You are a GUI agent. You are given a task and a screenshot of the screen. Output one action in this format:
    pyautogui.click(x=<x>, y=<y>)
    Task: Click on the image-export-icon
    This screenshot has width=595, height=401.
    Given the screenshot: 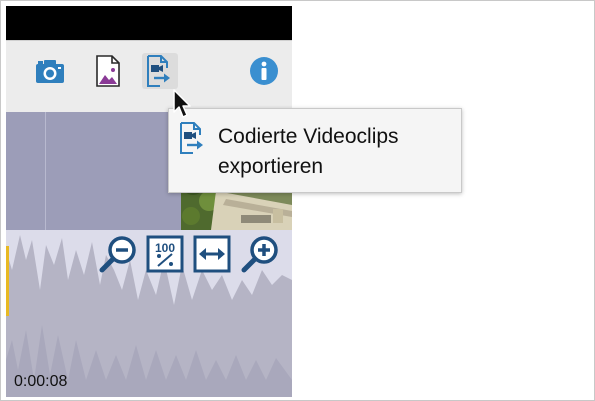 What is the action you would take?
    pyautogui.click(x=108, y=71)
    